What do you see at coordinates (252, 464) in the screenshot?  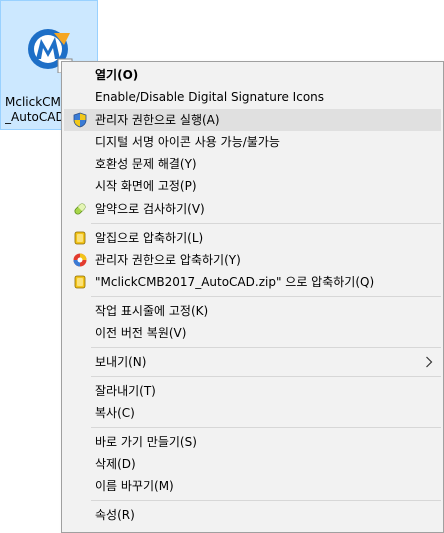 I see `menu-item-delete: 삭제(D)` at bounding box center [252, 464].